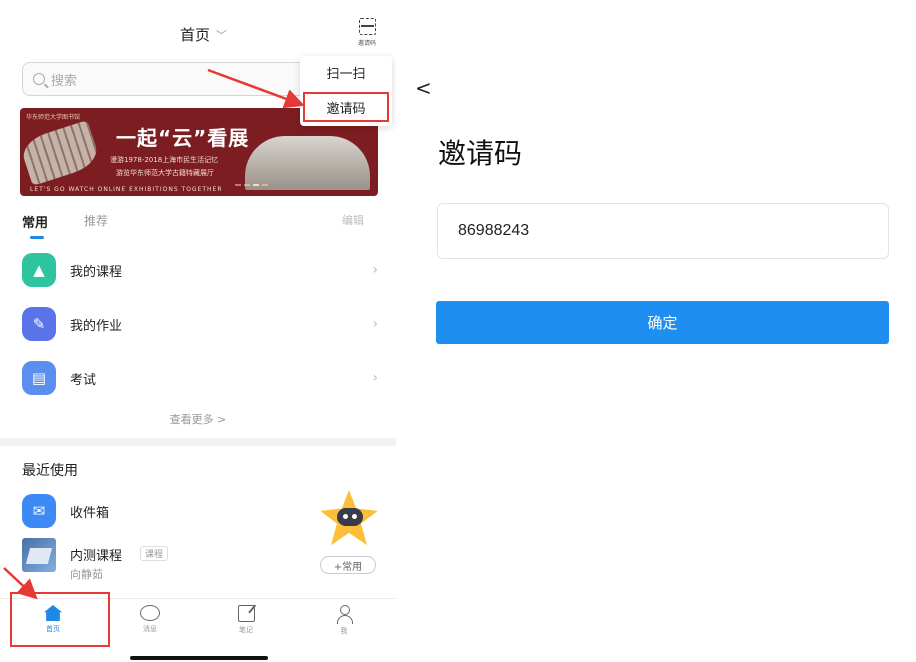 The height and width of the screenshot is (662, 916). I want to click on list-item-label: 我的作业, so click(96, 326).